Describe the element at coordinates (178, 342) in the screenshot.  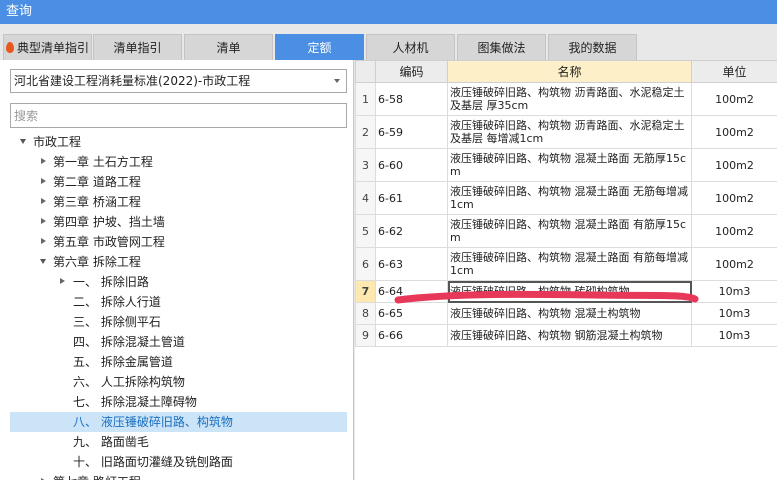
I see `tree-node-section-4: 四、 拆除混凝土管道` at that location.